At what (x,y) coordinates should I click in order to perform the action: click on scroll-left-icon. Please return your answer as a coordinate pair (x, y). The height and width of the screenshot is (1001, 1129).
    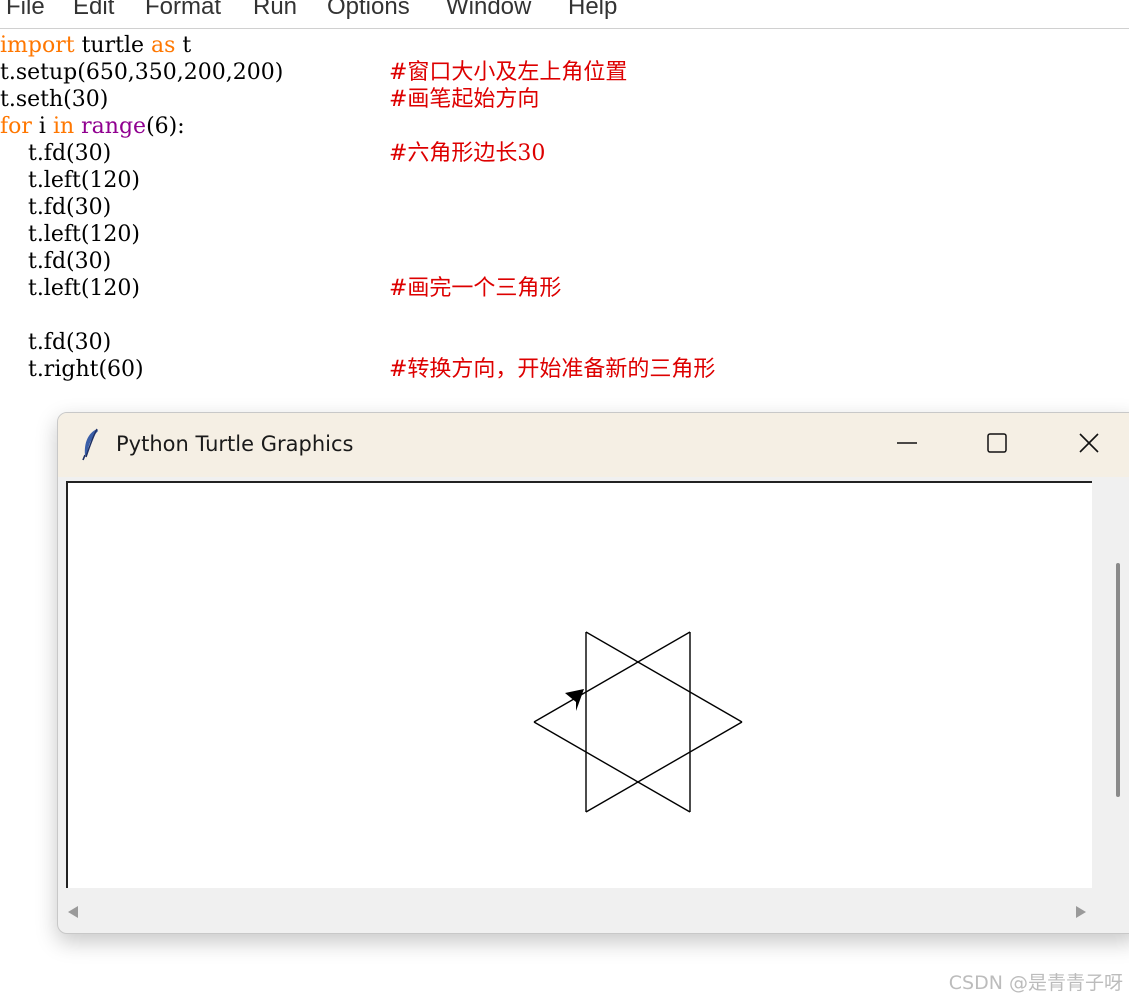
    Looking at the image, I should click on (73, 912).